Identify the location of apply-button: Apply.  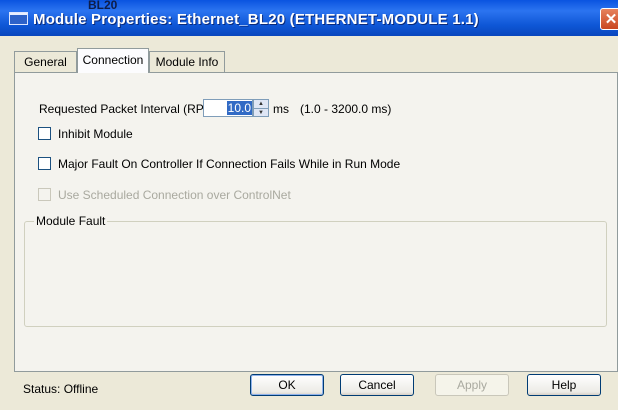
(472, 385).